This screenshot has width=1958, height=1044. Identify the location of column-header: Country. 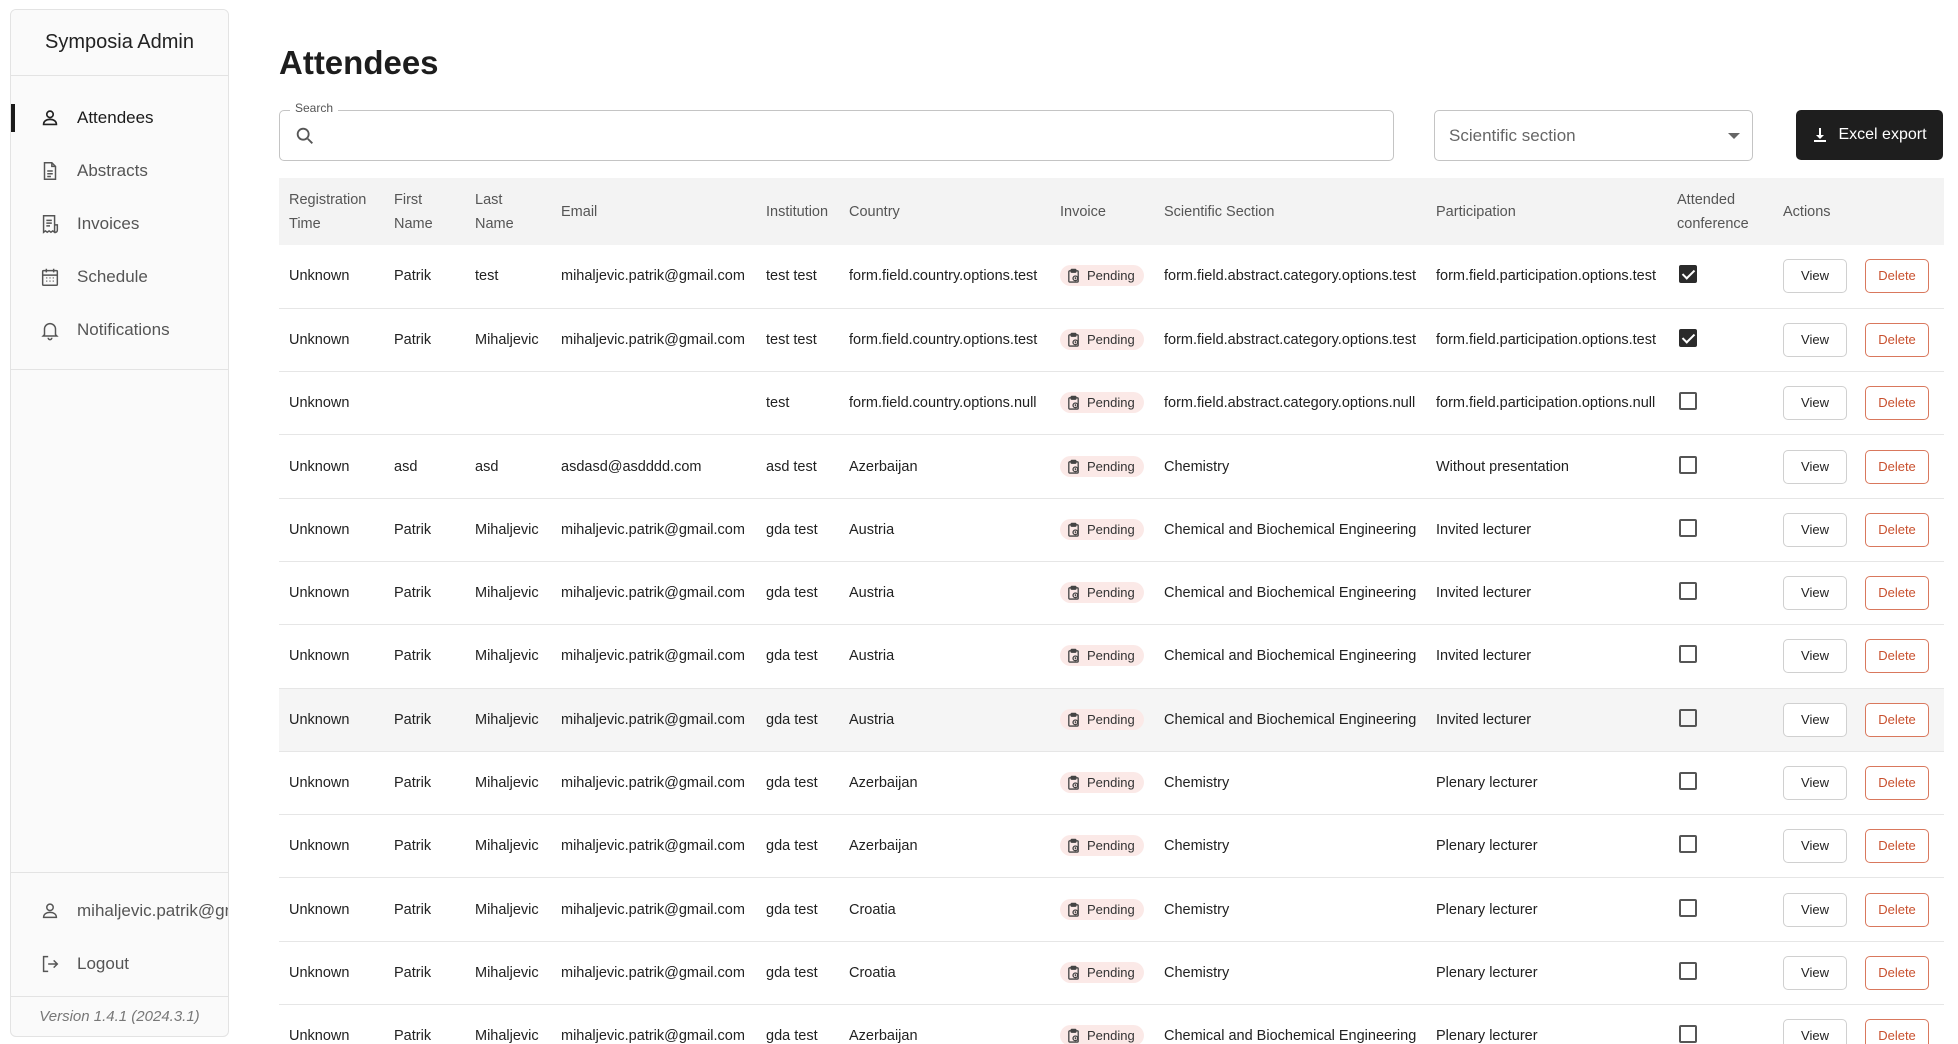
(944, 211).